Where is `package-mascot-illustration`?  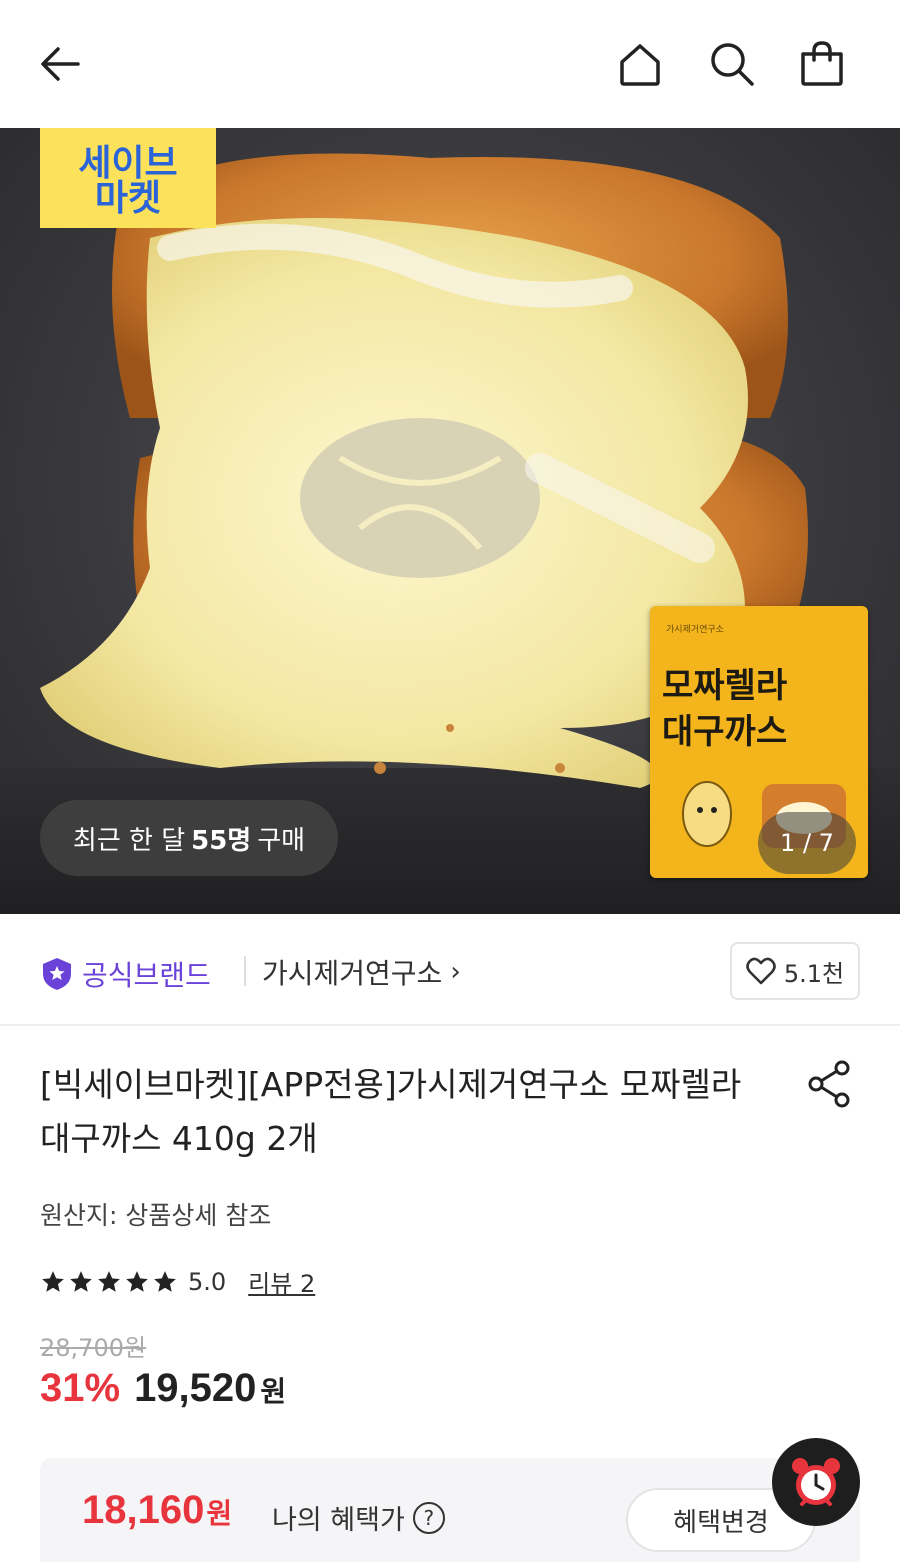
package-mascot-illustration is located at coordinates (707, 814).